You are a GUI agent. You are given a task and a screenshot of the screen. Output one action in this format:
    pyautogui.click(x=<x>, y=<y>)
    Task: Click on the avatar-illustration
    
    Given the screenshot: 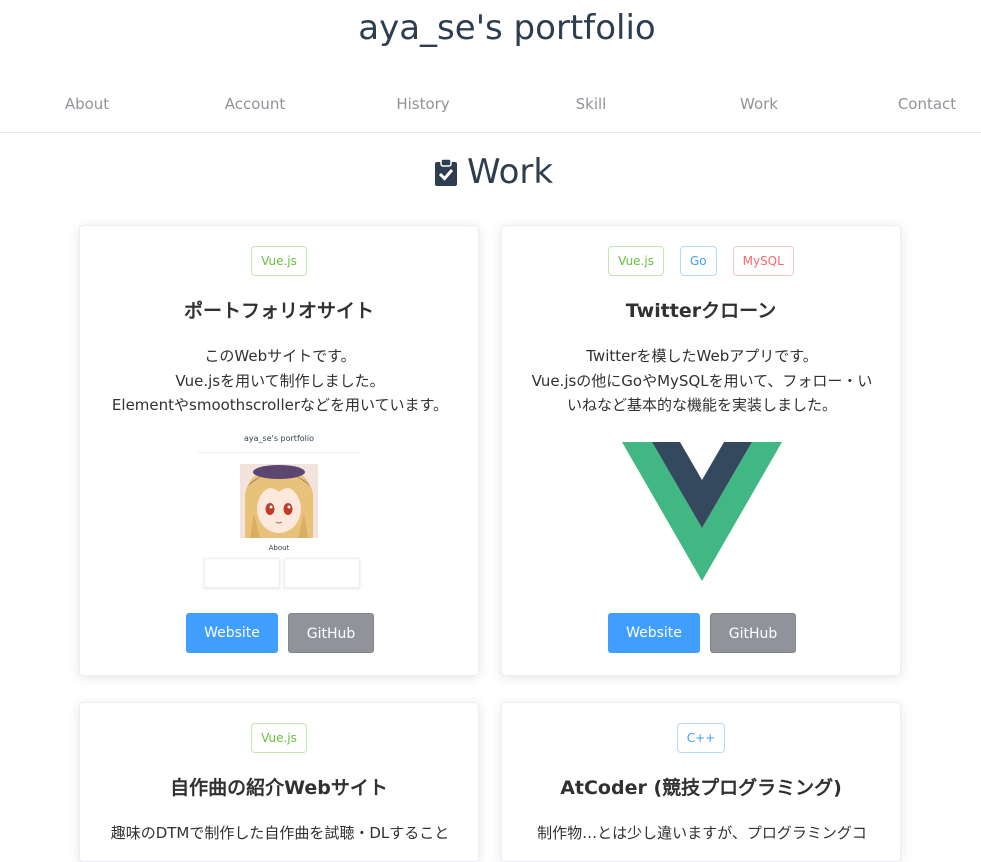 What is the action you would take?
    pyautogui.click(x=279, y=501)
    